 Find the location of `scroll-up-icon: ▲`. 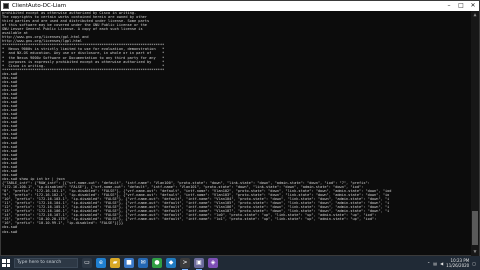

scroll-up-icon: ▲ is located at coordinates (475, 15).